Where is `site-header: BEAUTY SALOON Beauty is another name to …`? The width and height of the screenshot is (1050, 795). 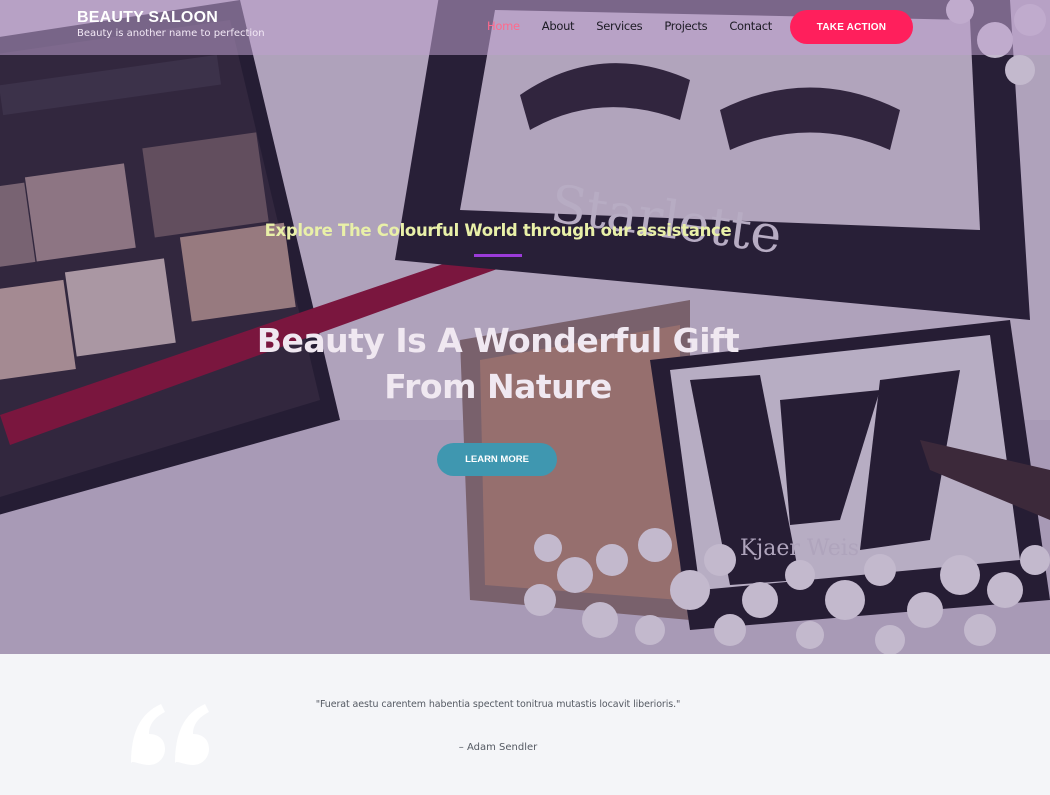
site-header: BEAUTY SALOON Beauty is another name to … is located at coordinates (525, 27).